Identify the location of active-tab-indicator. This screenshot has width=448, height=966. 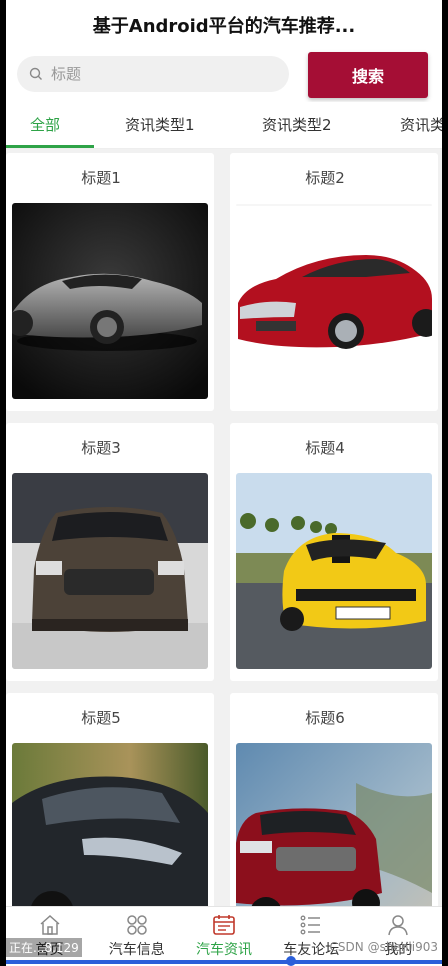
(50, 146).